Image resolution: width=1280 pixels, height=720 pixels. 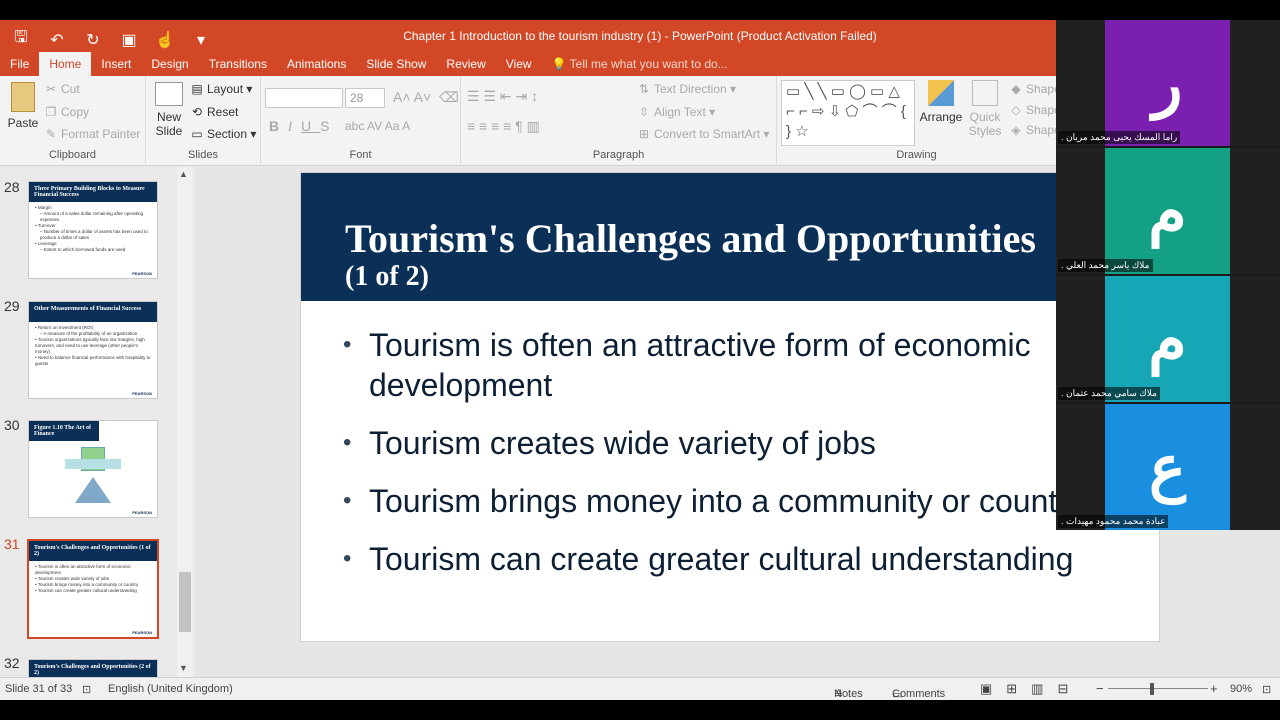 What do you see at coordinates (62, 89) in the screenshot?
I see `cut-button: ✂ Cut` at bounding box center [62, 89].